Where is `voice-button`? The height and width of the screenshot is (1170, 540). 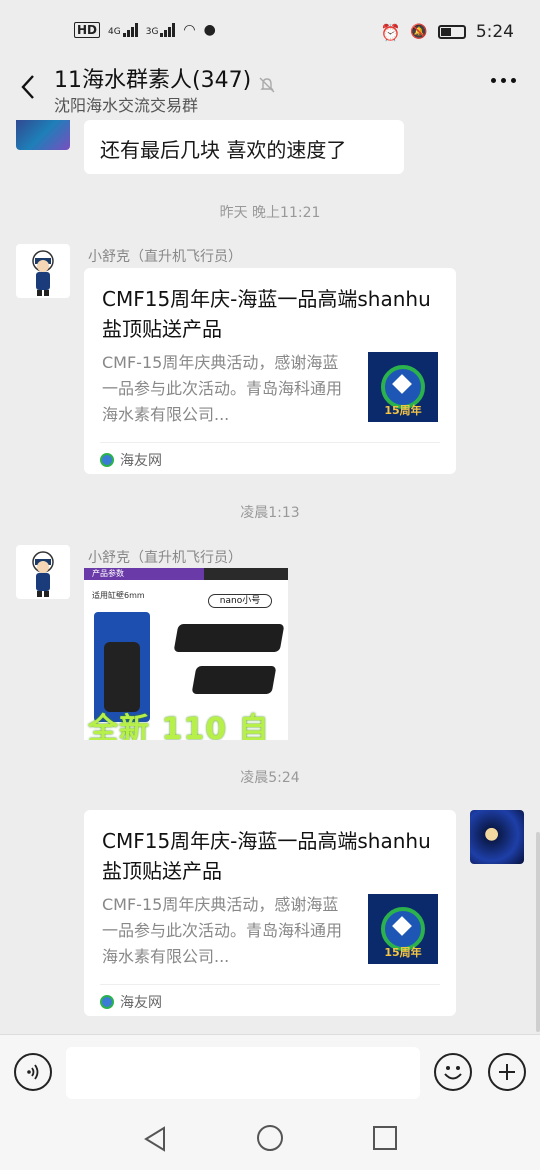
voice-button is located at coordinates (33, 1072).